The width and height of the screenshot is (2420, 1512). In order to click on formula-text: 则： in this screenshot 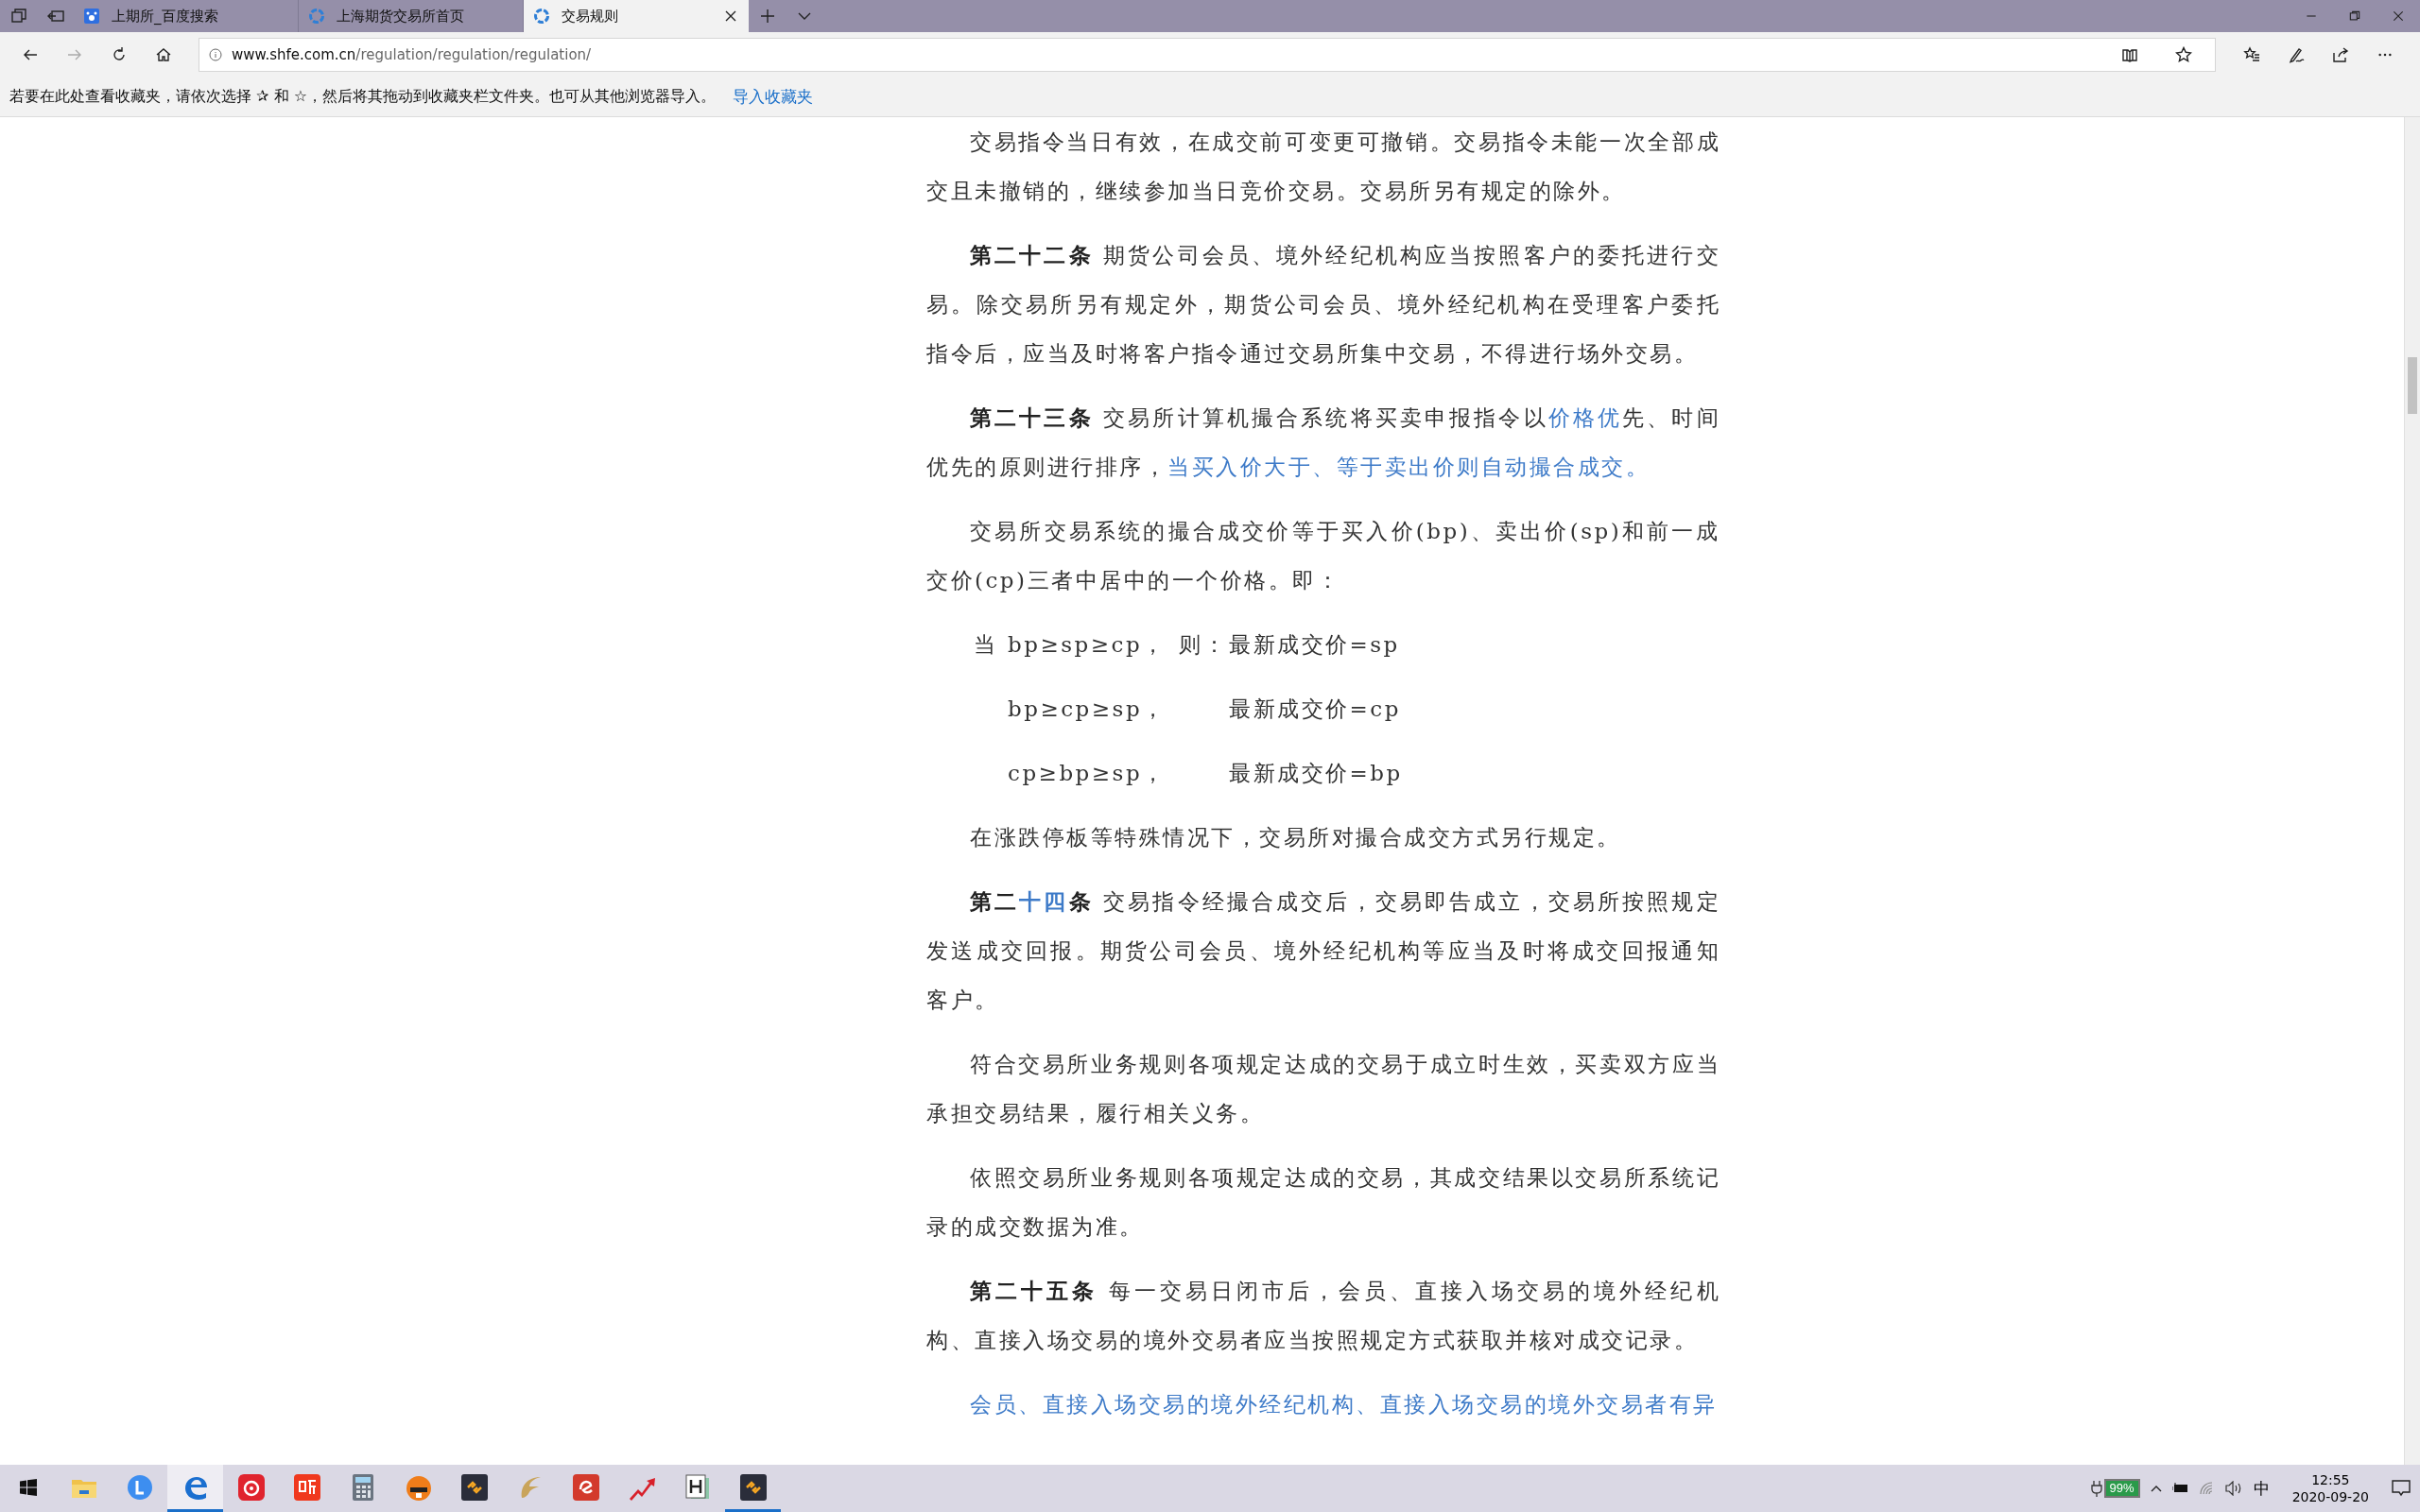, I will do `click(1203, 645)`.